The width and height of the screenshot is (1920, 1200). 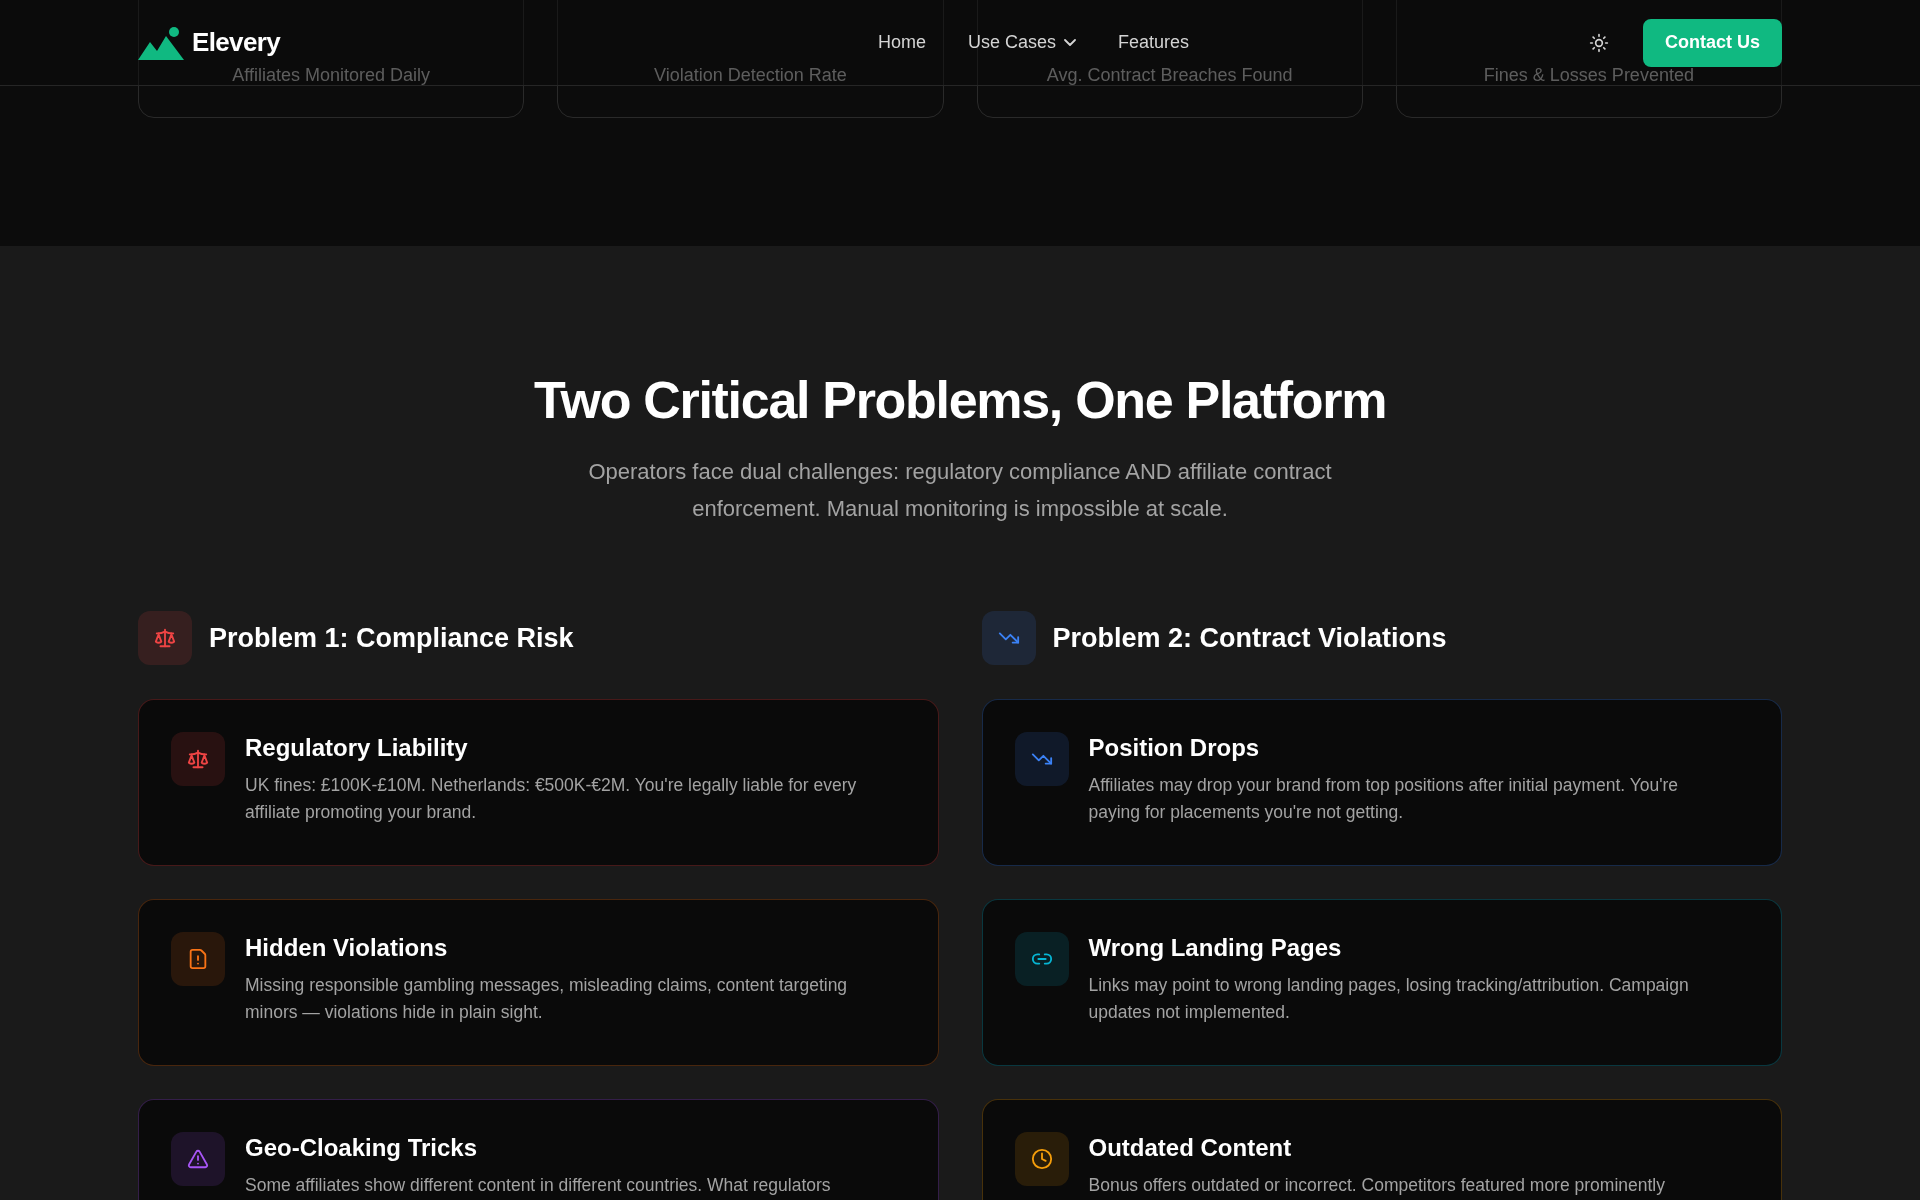 What do you see at coordinates (1070, 42) in the screenshot?
I see `chevron-down-icon` at bounding box center [1070, 42].